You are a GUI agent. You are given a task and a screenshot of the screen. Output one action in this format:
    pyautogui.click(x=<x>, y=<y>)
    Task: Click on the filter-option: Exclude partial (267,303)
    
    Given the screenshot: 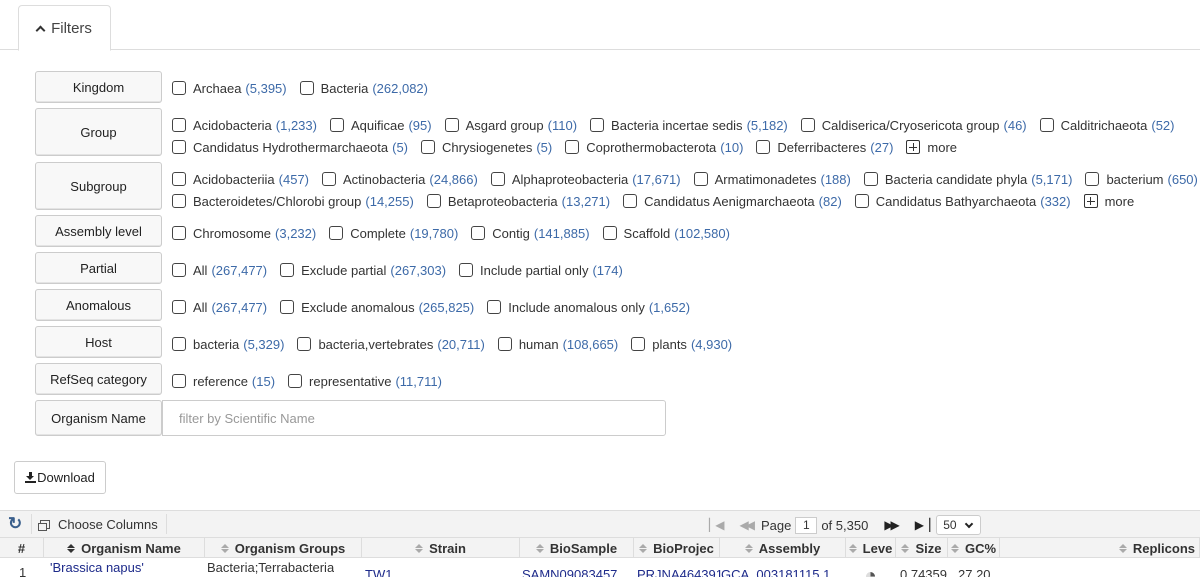 What is the action you would take?
    pyautogui.click(x=363, y=270)
    